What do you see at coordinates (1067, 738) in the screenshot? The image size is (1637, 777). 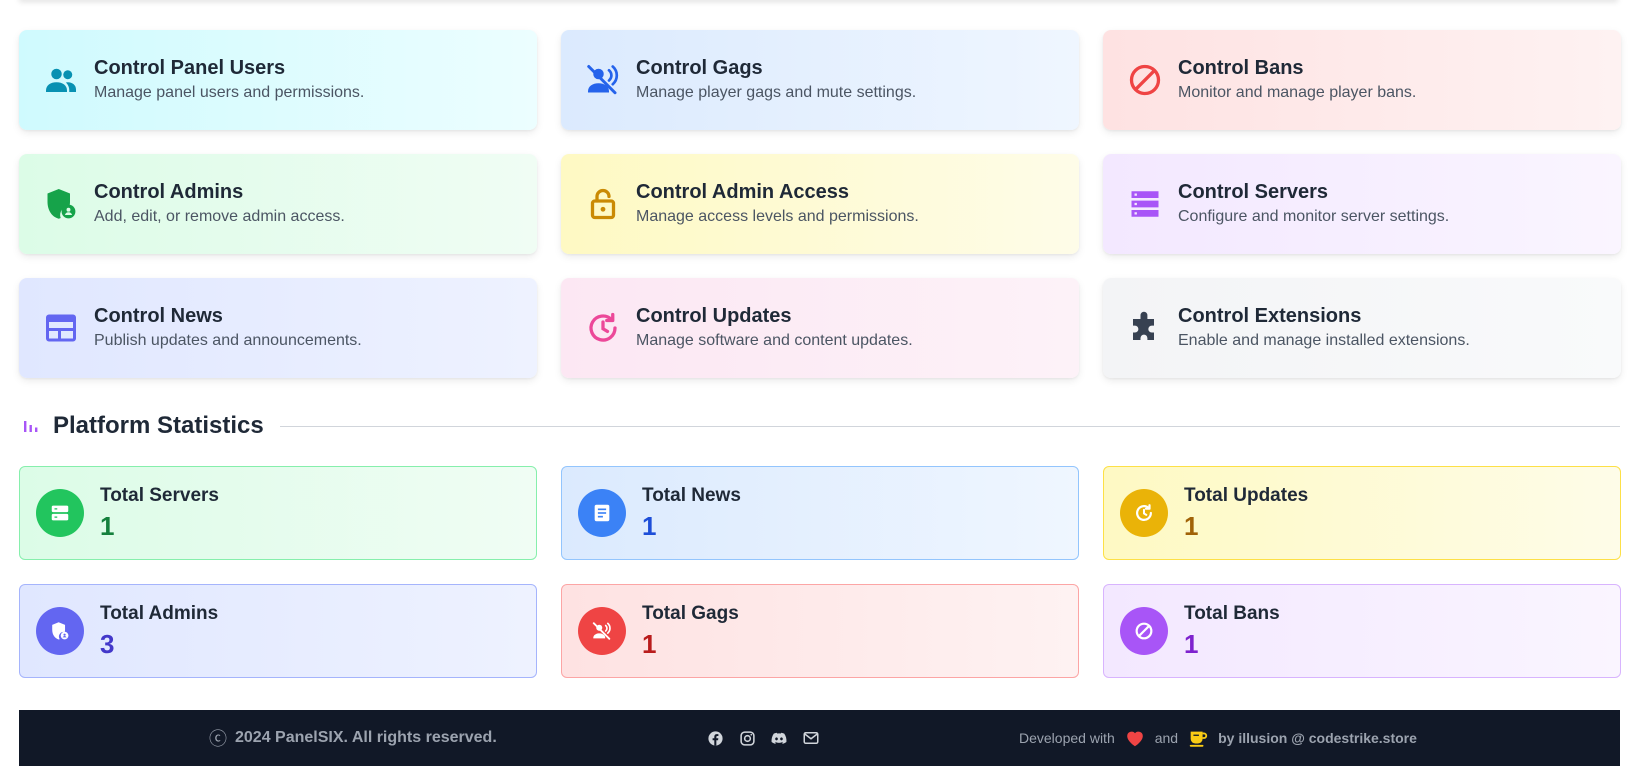 I see `developed-with-text: Developed with` at bounding box center [1067, 738].